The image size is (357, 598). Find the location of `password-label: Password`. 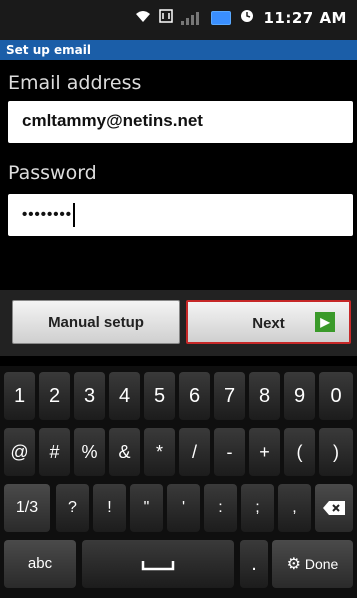

password-label: Password is located at coordinates (52, 173).